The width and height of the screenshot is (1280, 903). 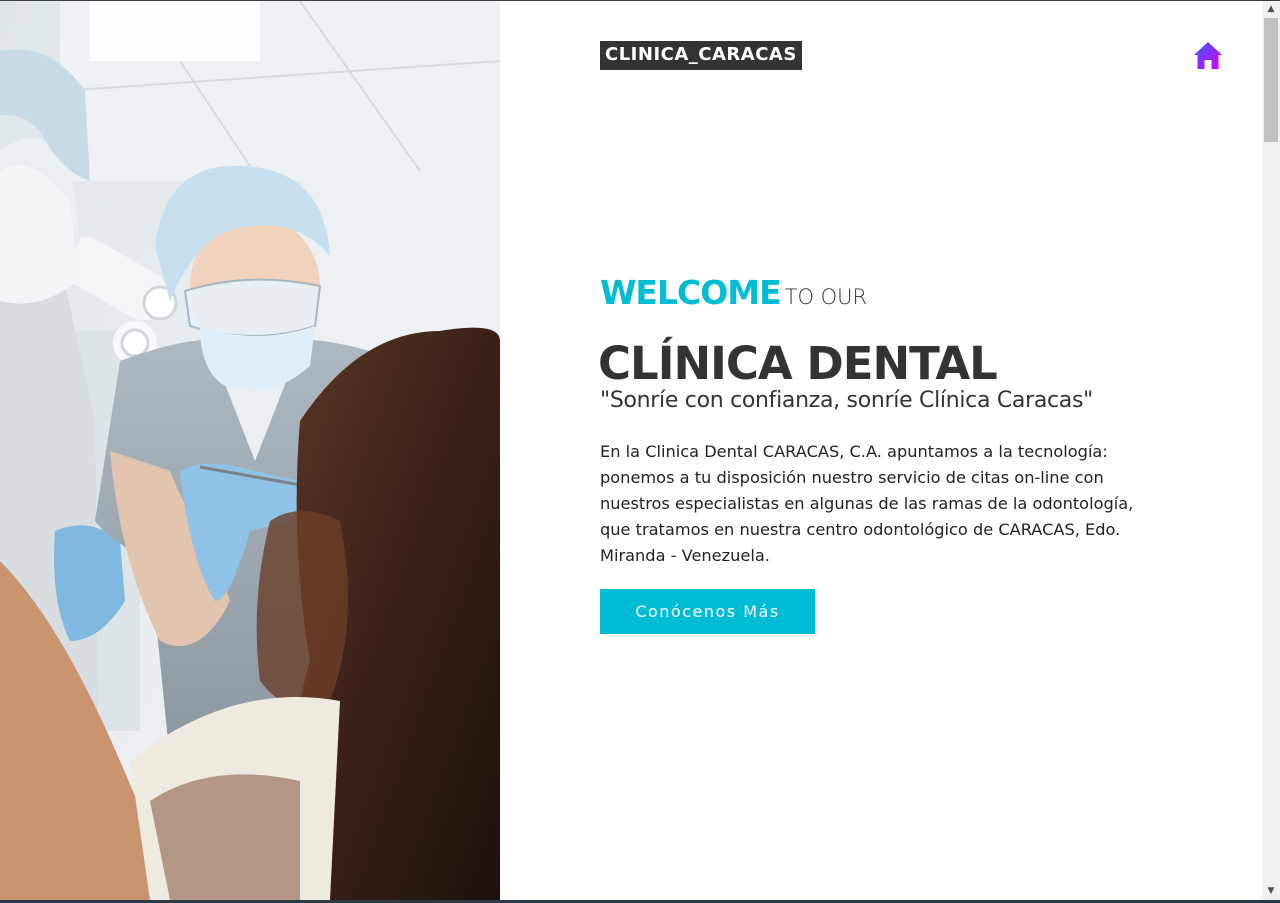 I want to click on scrollbar-thumb, so click(x=1271, y=80).